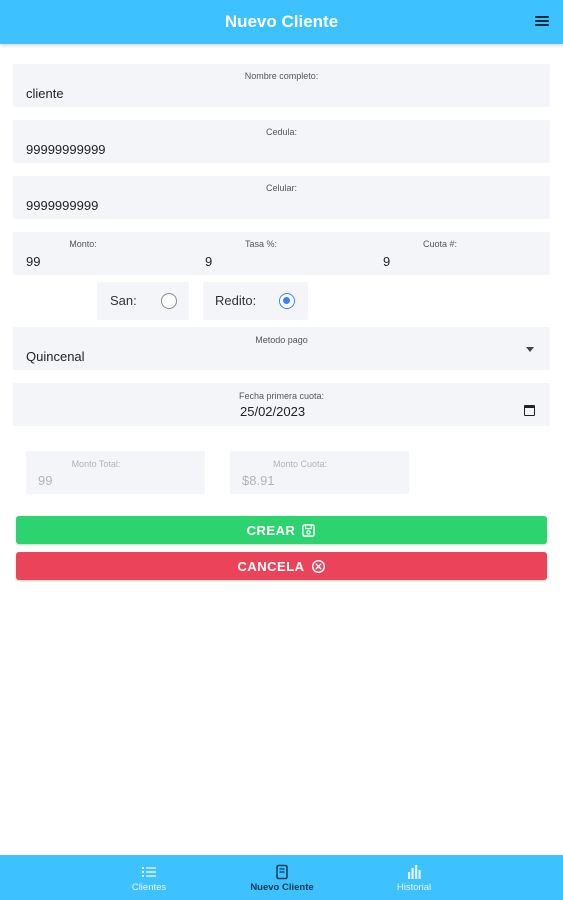 The width and height of the screenshot is (563, 900). What do you see at coordinates (115, 472) in the screenshot?
I see `monto-total-field: Monto Total: 99` at bounding box center [115, 472].